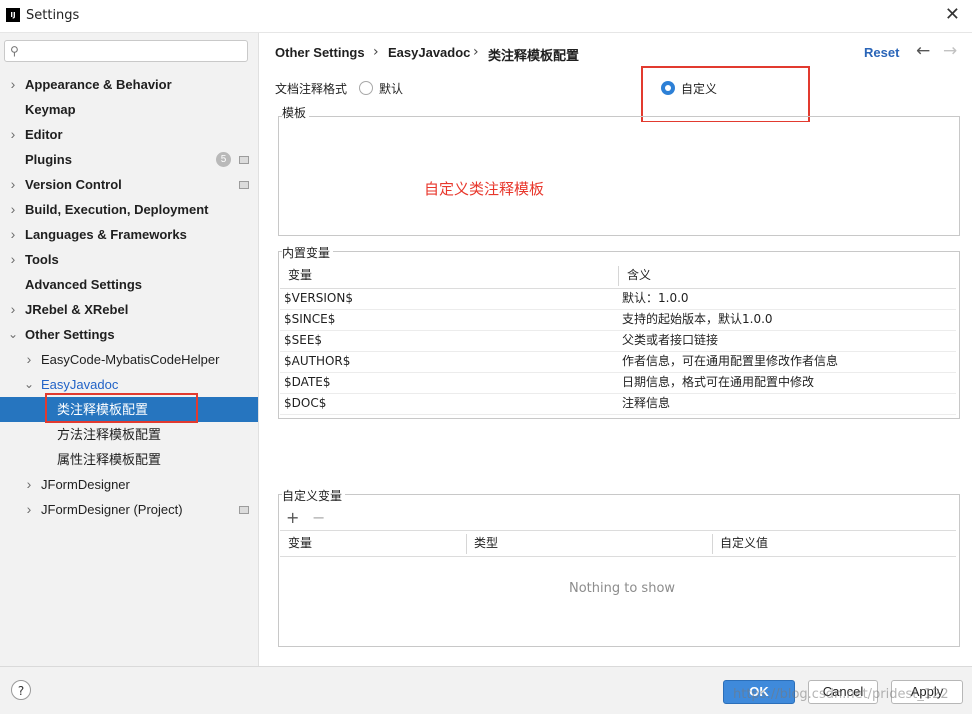 The image size is (972, 714). What do you see at coordinates (223, 159) in the screenshot?
I see `plugins-update-badge: 5` at bounding box center [223, 159].